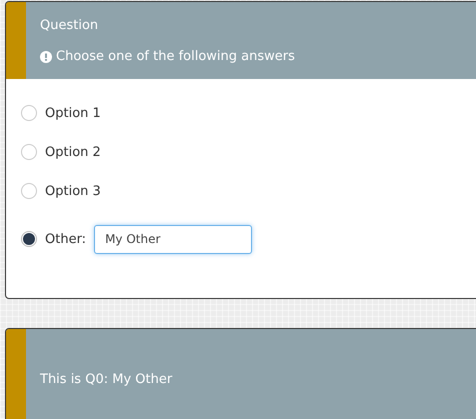 The image size is (476, 419). What do you see at coordinates (73, 152) in the screenshot?
I see `option-label: Option 2` at bounding box center [73, 152].